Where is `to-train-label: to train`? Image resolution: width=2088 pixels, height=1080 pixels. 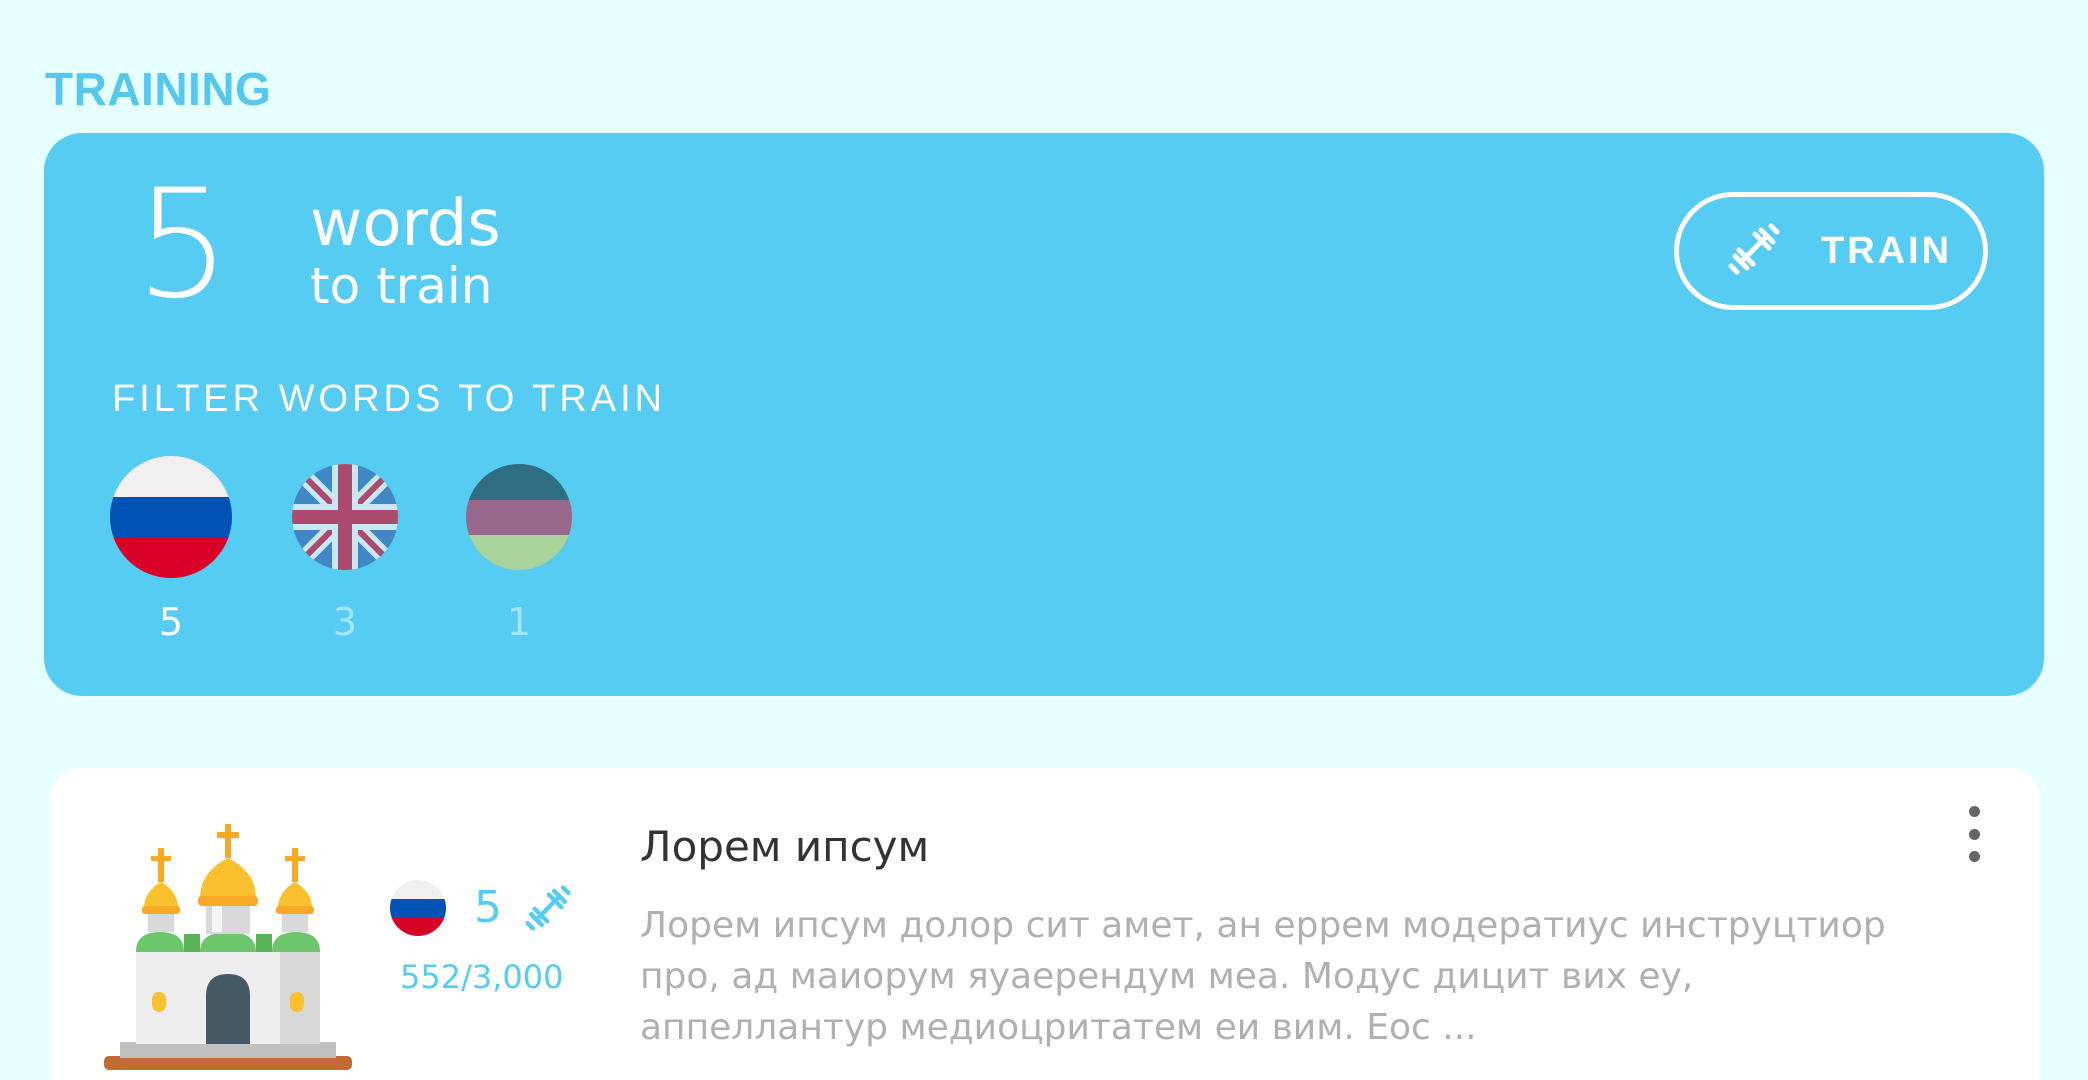
to-train-label: to train is located at coordinates (401, 286).